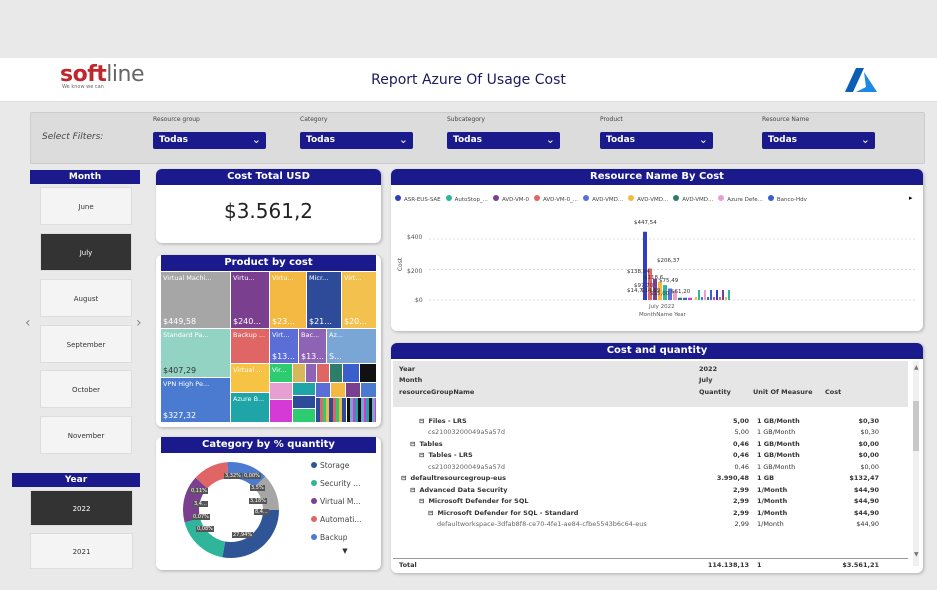  What do you see at coordinates (86, 435) in the screenshot?
I see `month-november: November` at bounding box center [86, 435].